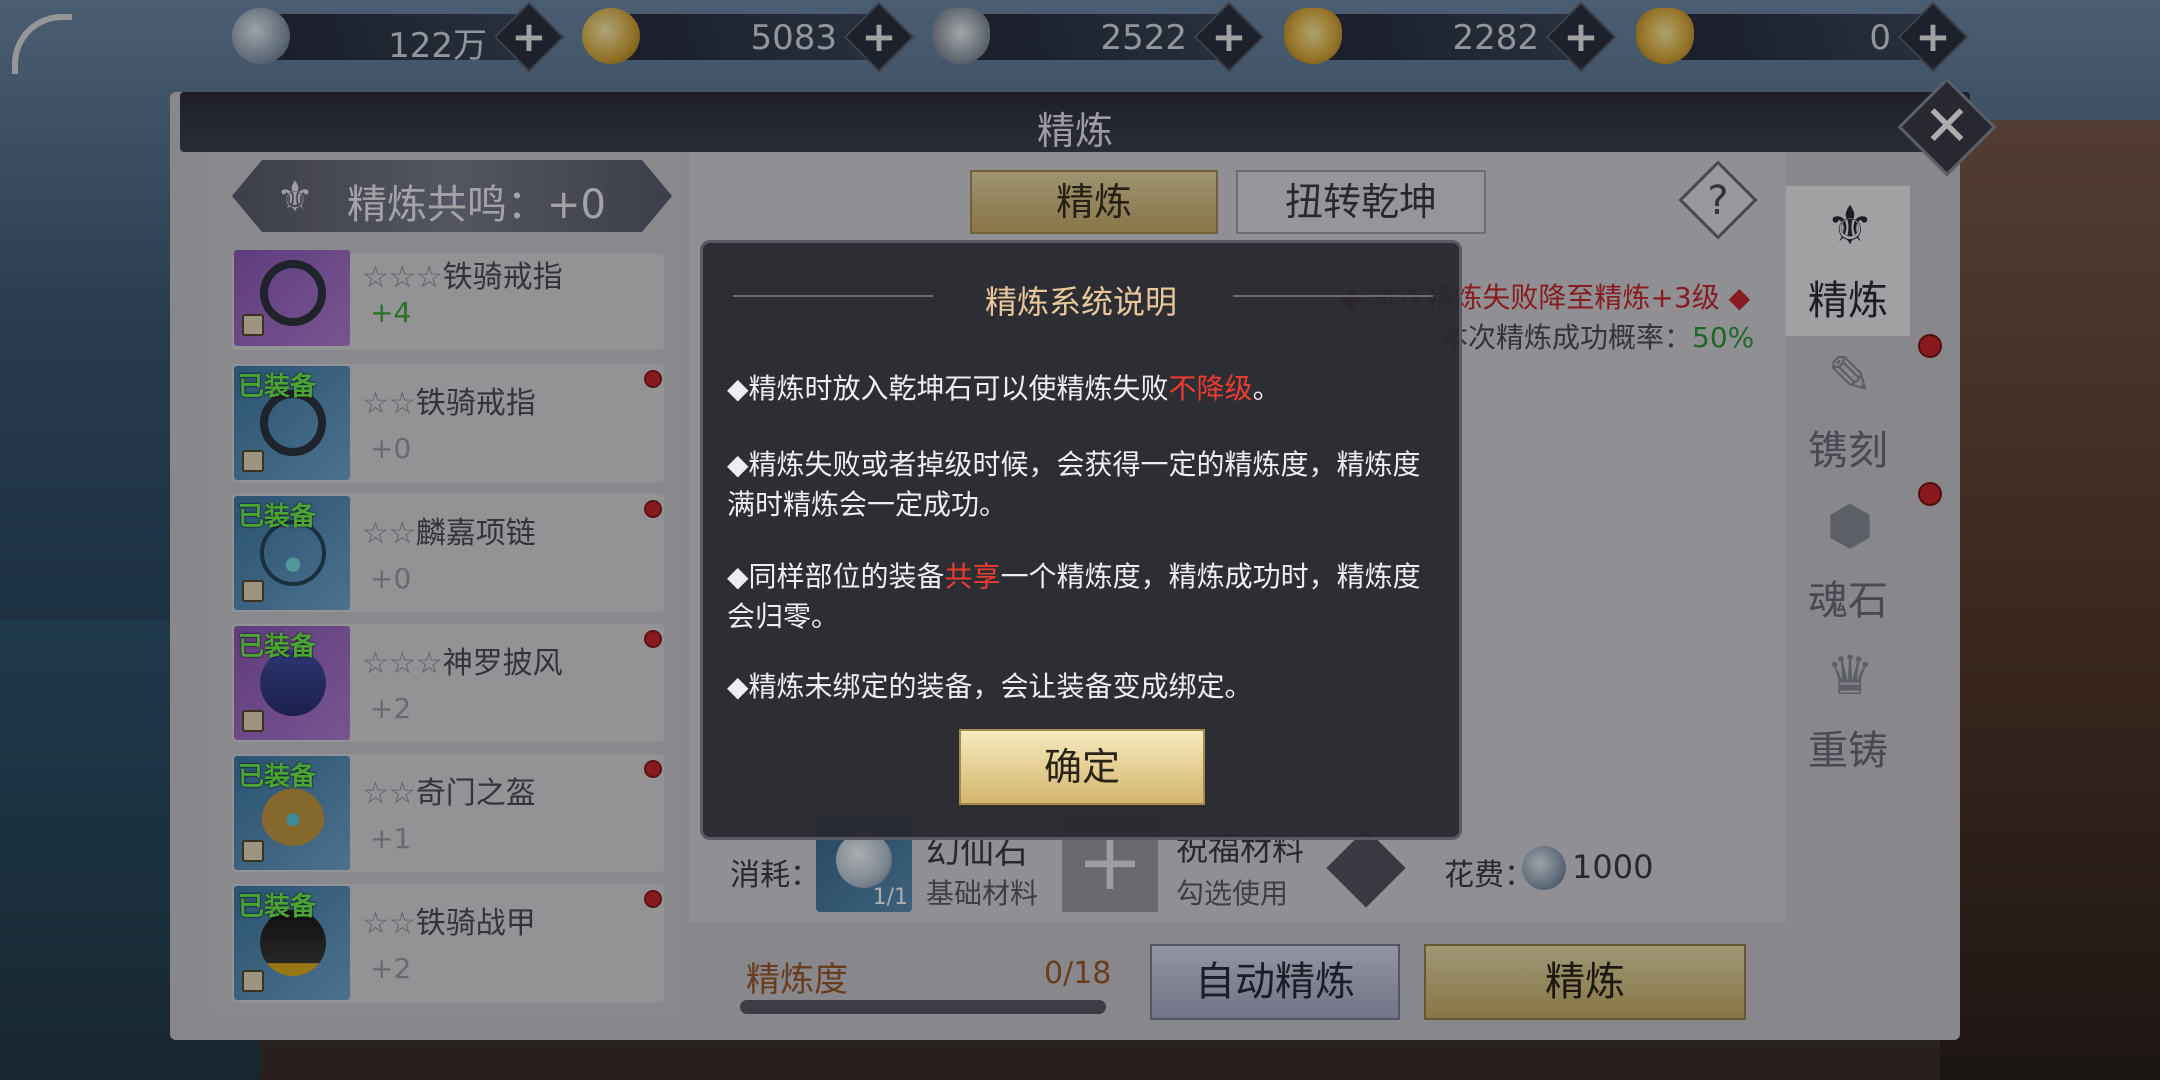 This screenshot has height=1080, width=2160. I want to click on dialog-rule-1: ◆精炼时放入乾坤石可以使精炼失败不降级。, so click(1084, 389).